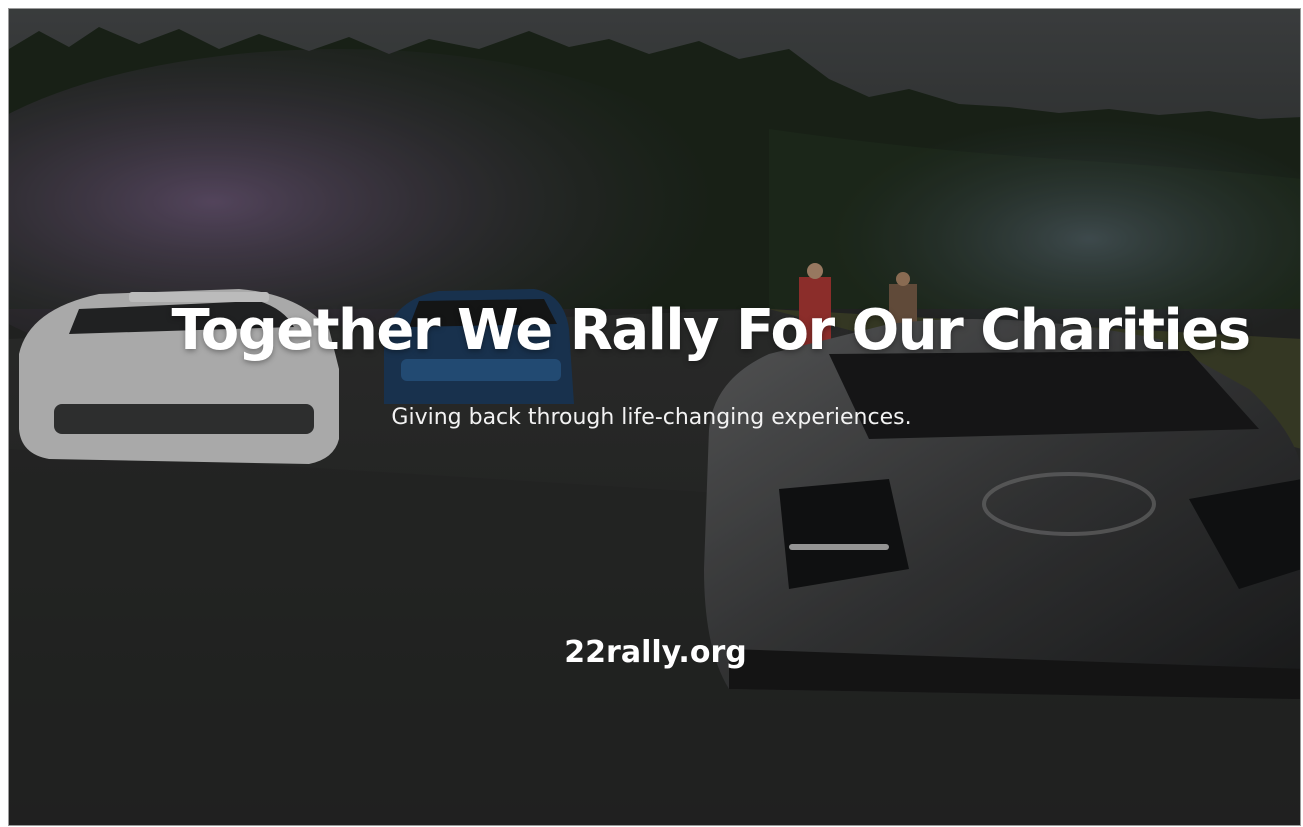  What do you see at coordinates (711, 330) in the screenshot?
I see `hero-headline: Together We Rally For Our Charities` at bounding box center [711, 330].